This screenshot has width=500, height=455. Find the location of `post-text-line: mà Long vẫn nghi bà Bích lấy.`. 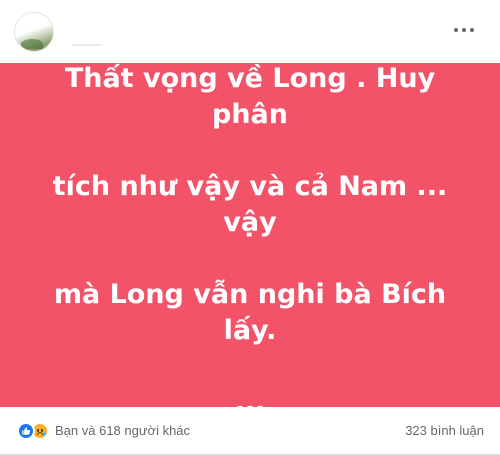

post-text-line: mà Long vẫn nghi bà Bích lấy. is located at coordinates (250, 312).